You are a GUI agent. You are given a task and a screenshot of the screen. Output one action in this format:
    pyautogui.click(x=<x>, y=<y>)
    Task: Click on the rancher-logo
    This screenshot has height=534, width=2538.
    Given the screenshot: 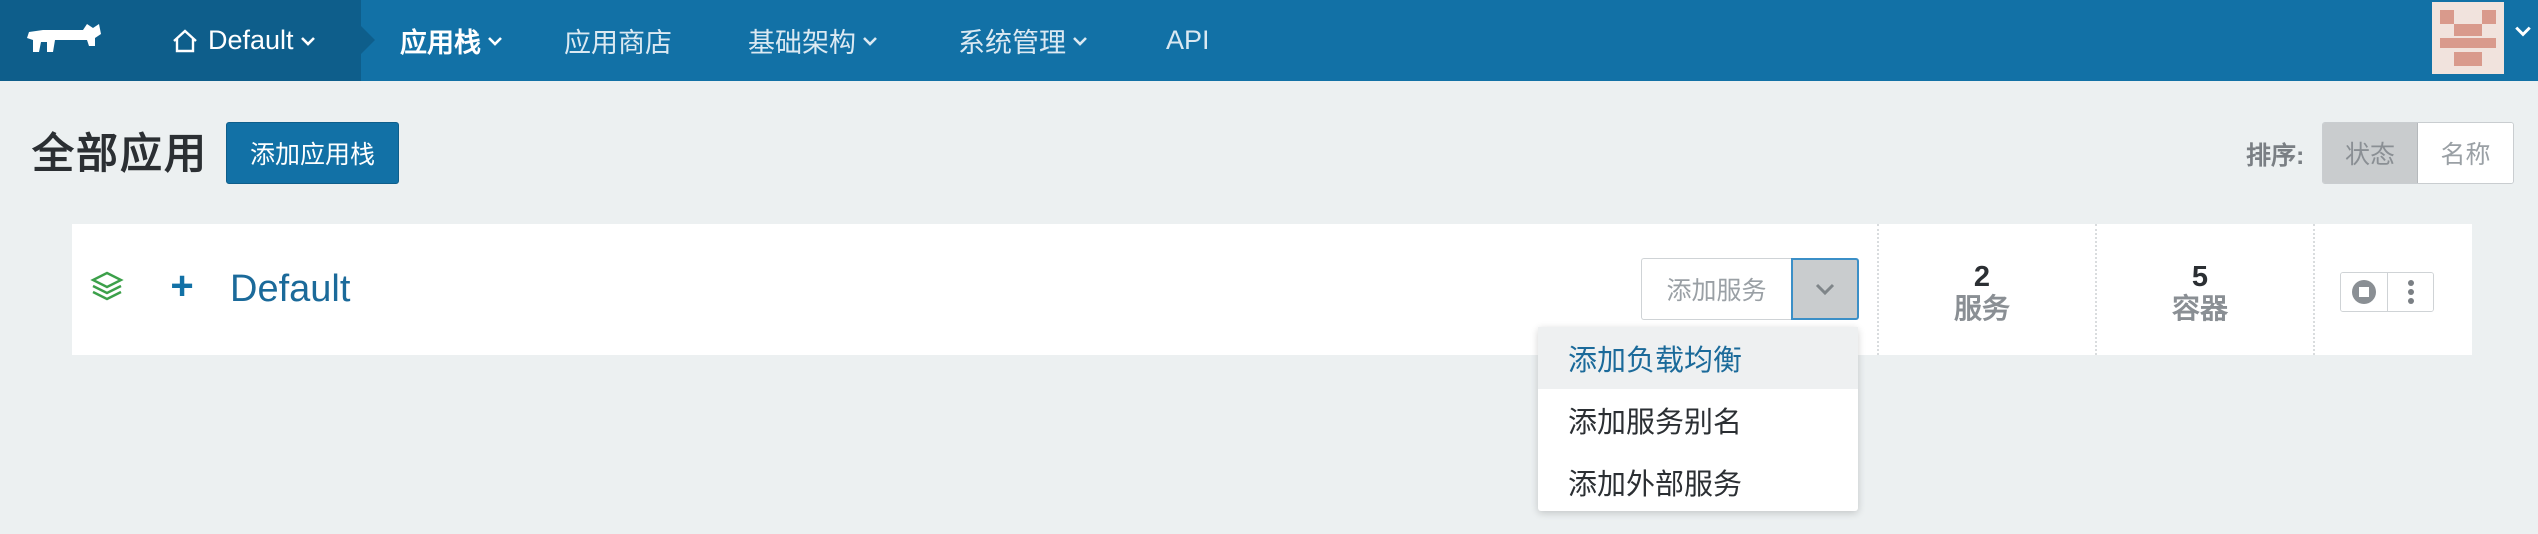 What is the action you would take?
    pyautogui.click(x=63, y=40)
    